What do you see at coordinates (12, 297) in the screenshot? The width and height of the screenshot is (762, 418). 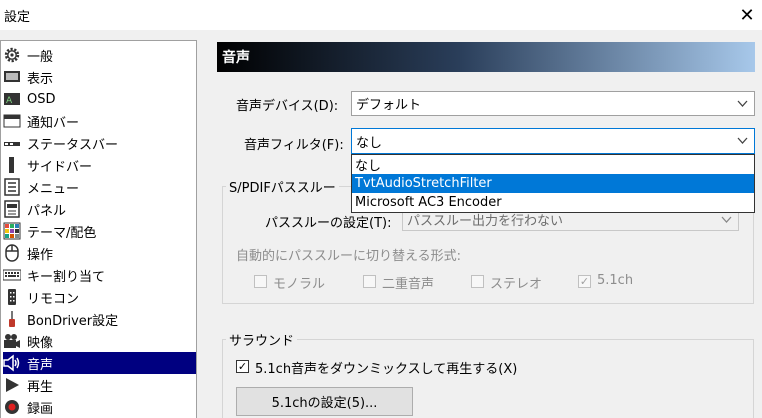 I see `remote-icon` at bounding box center [12, 297].